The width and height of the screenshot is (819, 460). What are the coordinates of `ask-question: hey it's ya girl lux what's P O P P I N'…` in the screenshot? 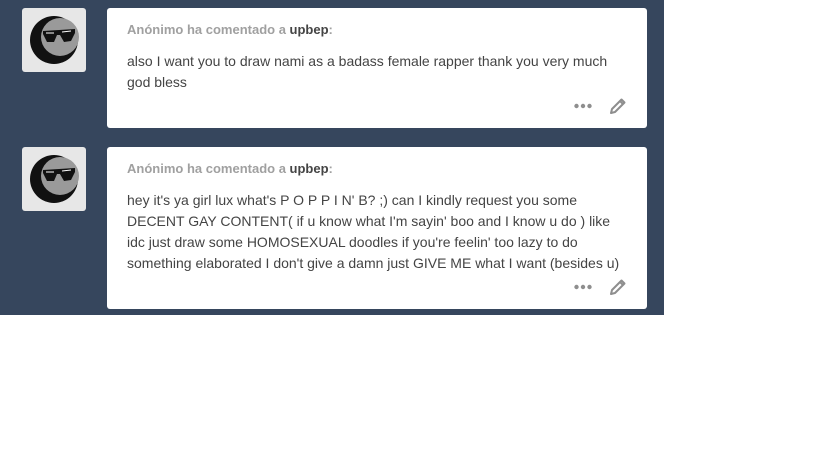 It's located at (373, 231).